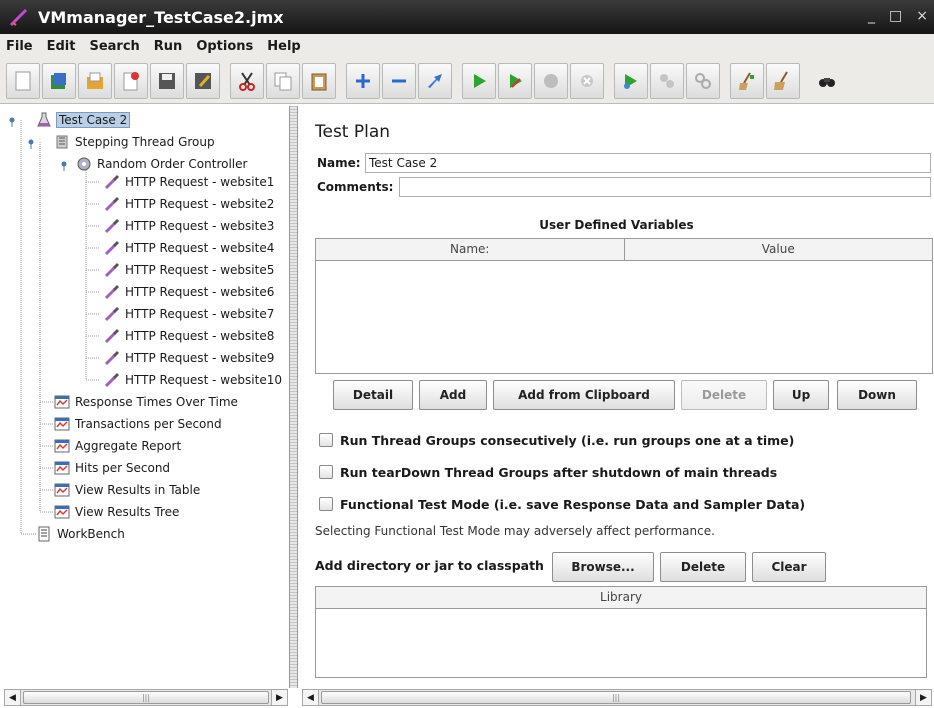 Image resolution: width=934 pixels, height=708 pixels. What do you see at coordinates (353, 132) in the screenshot?
I see `page-title: Test Plan` at bounding box center [353, 132].